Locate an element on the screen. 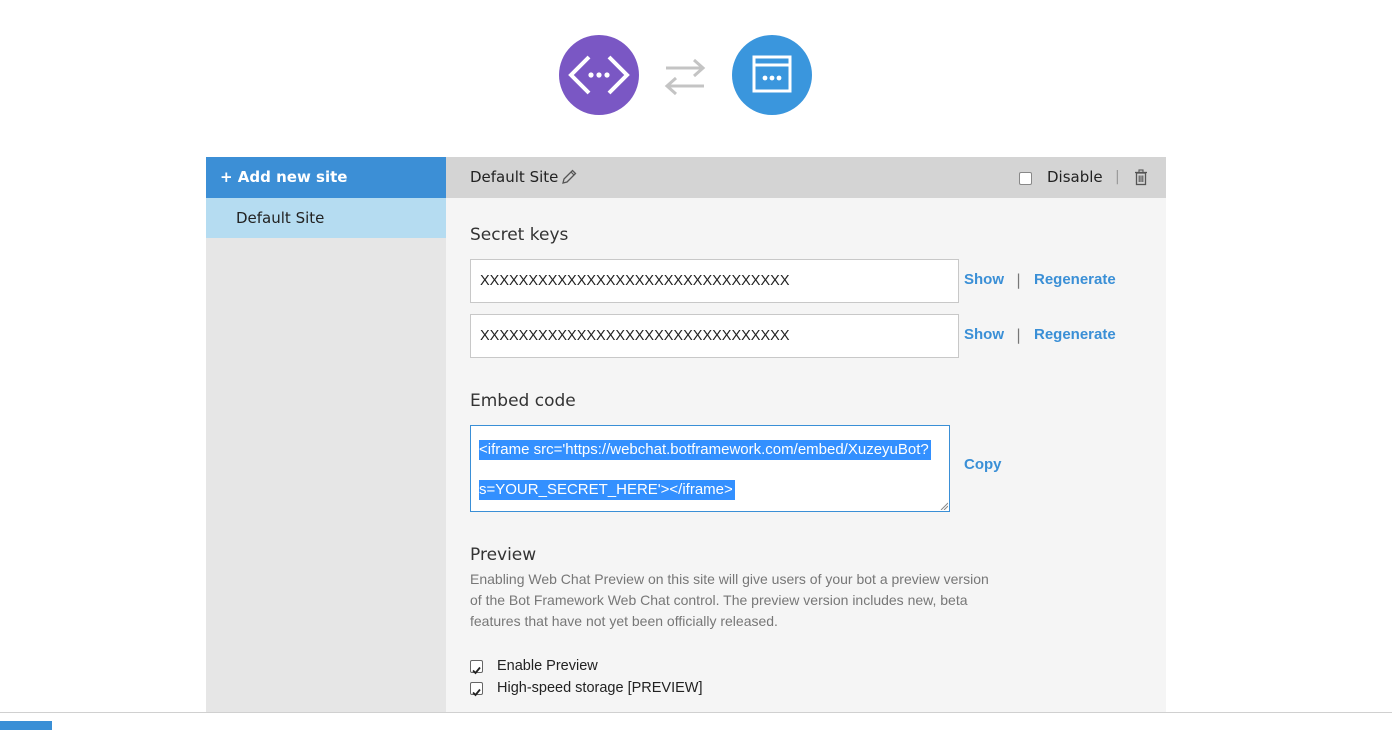 The height and width of the screenshot is (730, 1392). embed-code-title: Embed code is located at coordinates (523, 401).